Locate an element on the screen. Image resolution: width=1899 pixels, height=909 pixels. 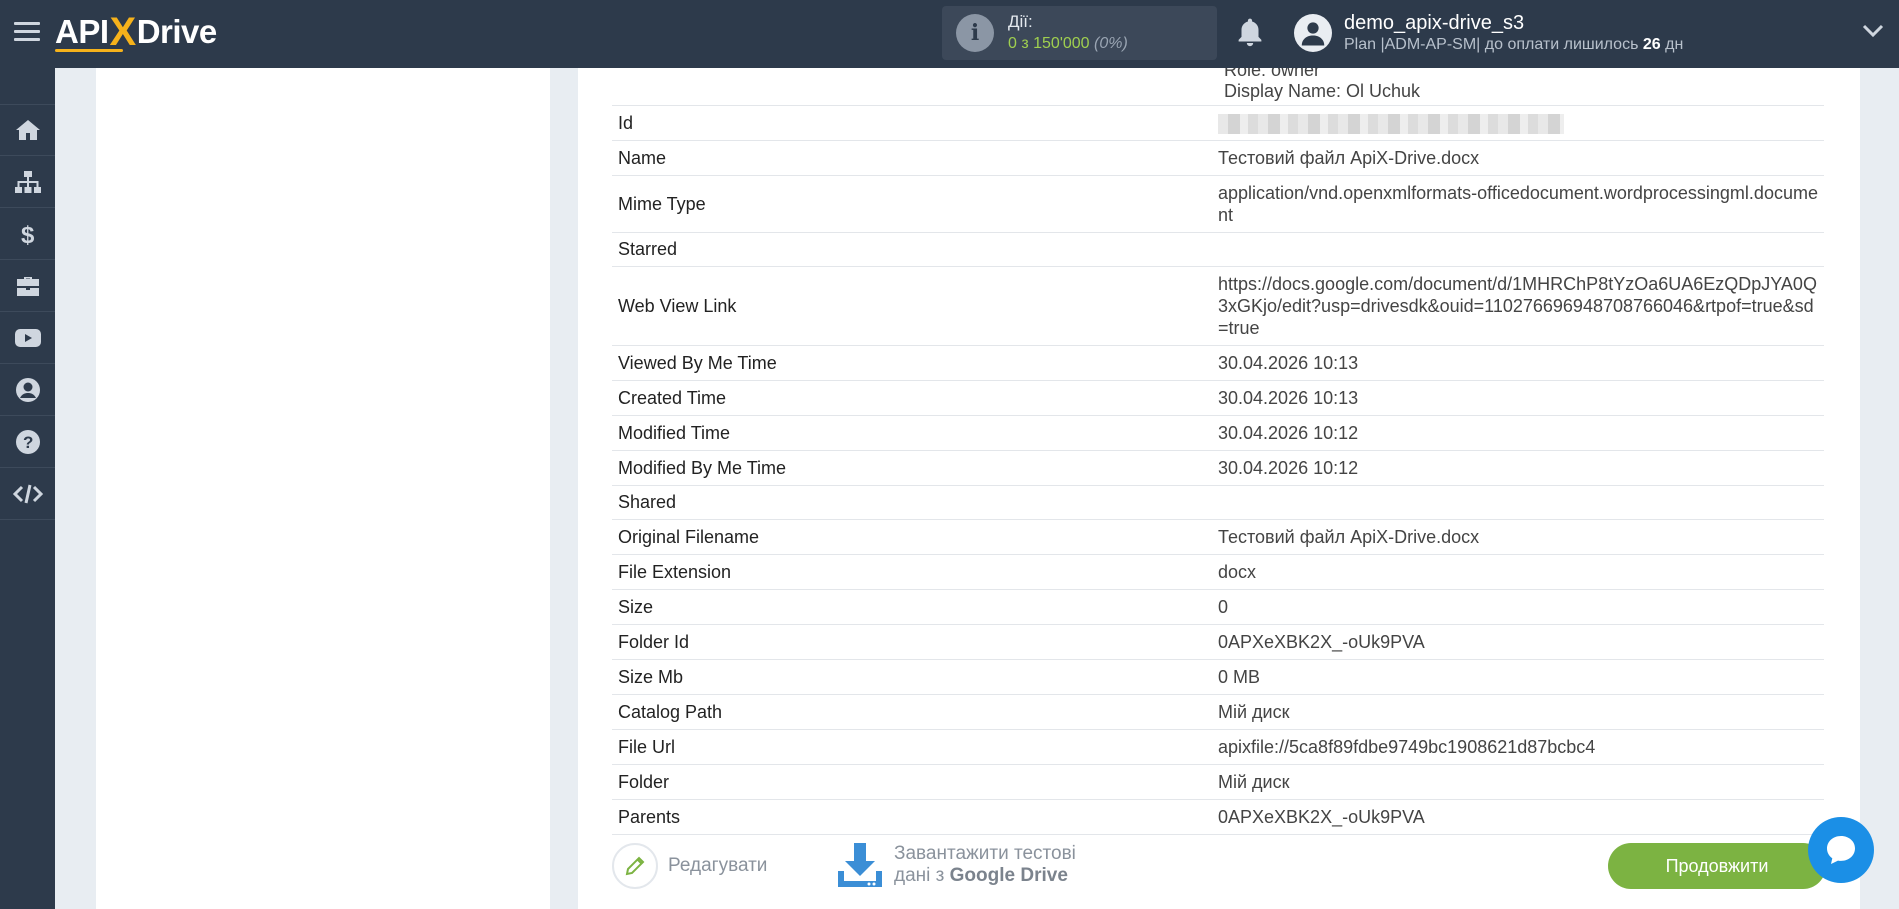
sidebar-item-connections is located at coordinates (27, 182).